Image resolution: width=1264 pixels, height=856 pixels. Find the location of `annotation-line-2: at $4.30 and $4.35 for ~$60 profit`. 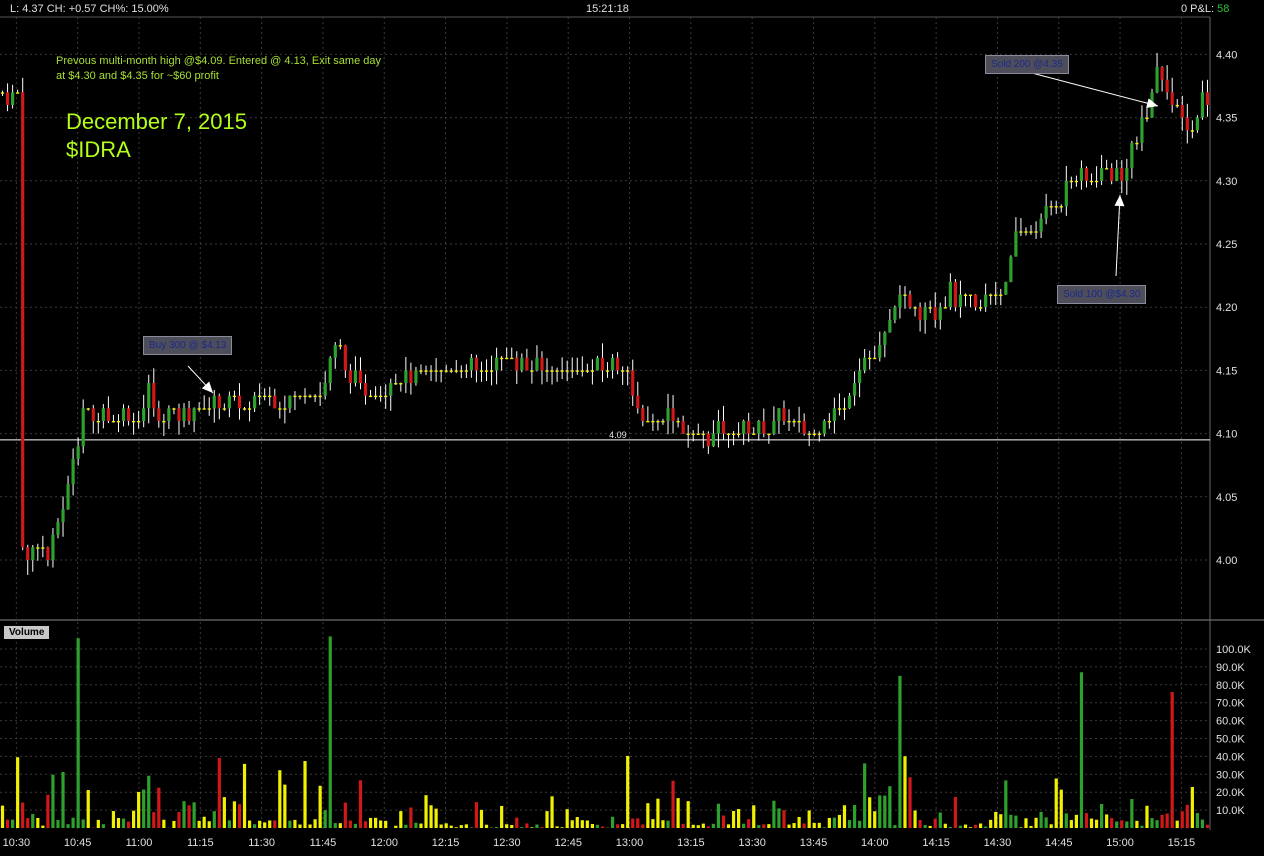

annotation-line-2: at $4.30 and $4.35 for ~$60 profit is located at coordinates (137, 76).